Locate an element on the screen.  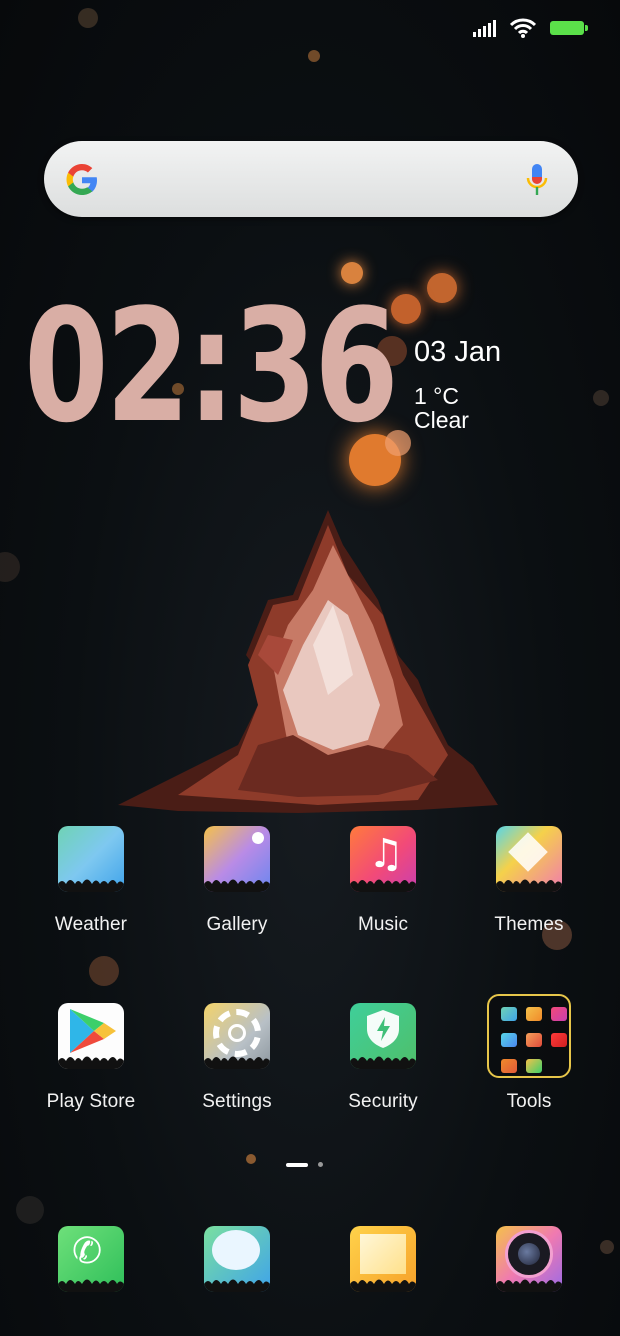
app-label: Settings is located at coordinates (237, 1101).